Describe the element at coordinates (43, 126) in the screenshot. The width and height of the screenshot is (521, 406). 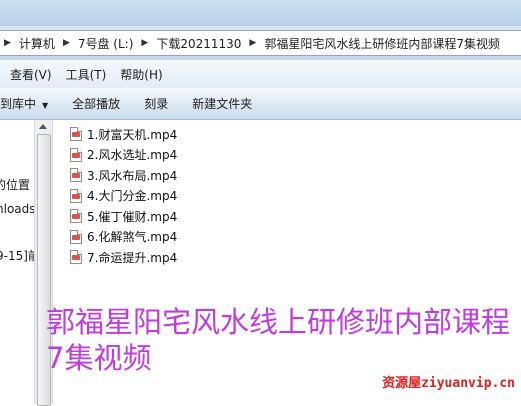
I see `scroll-up-arrow-icon` at that location.